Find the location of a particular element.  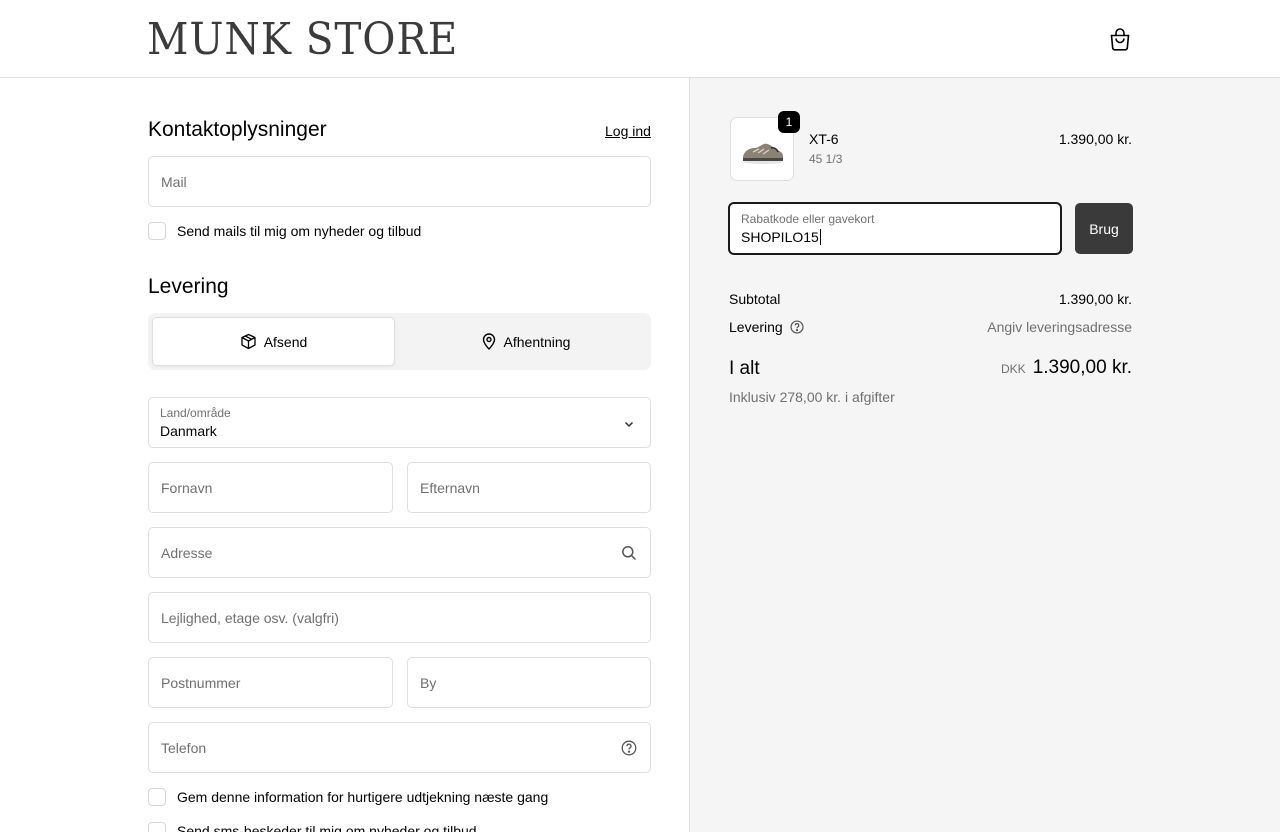

search-icon is located at coordinates (629, 553).